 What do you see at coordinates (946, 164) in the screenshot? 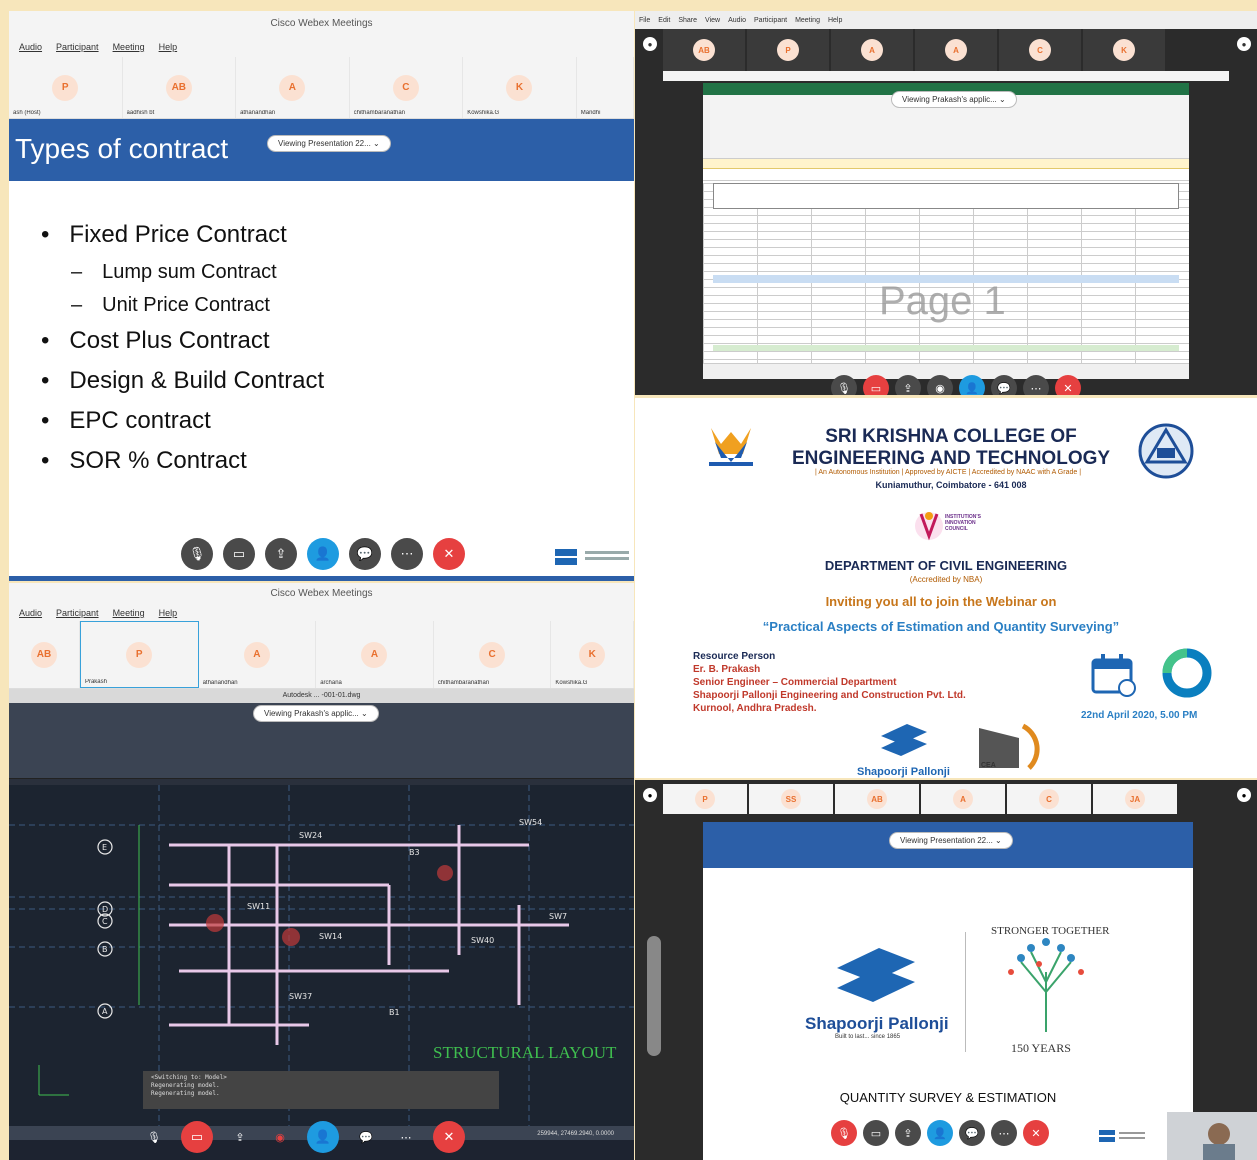
I see `security-warning-bar` at bounding box center [946, 164].